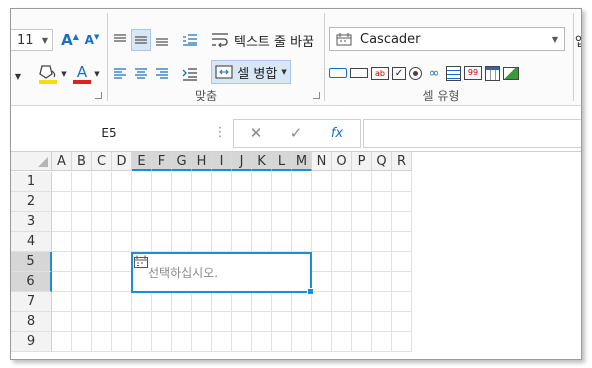  What do you see at coordinates (31, 282) in the screenshot?
I see `row-header: 6` at bounding box center [31, 282].